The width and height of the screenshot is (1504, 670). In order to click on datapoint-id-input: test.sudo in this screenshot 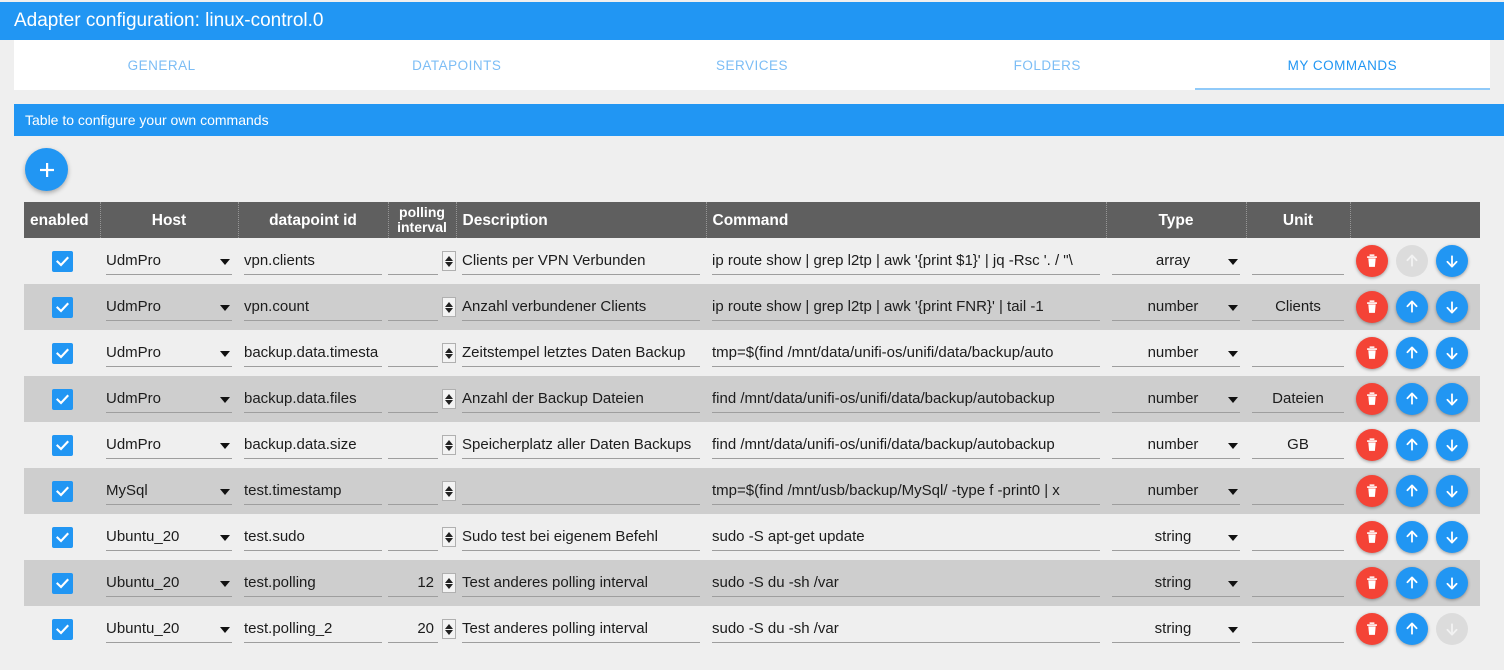, I will do `click(313, 537)`.